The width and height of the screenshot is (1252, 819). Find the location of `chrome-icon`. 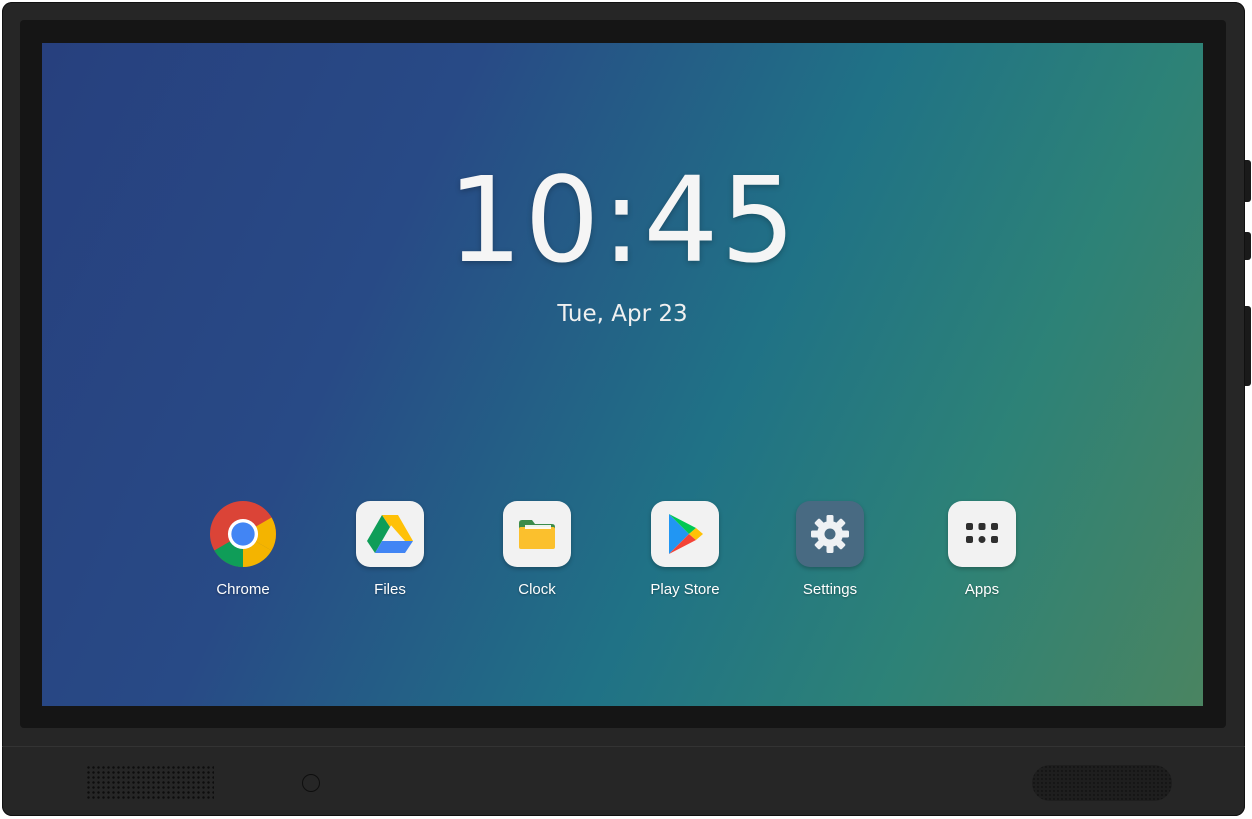

chrome-icon is located at coordinates (243, 534).